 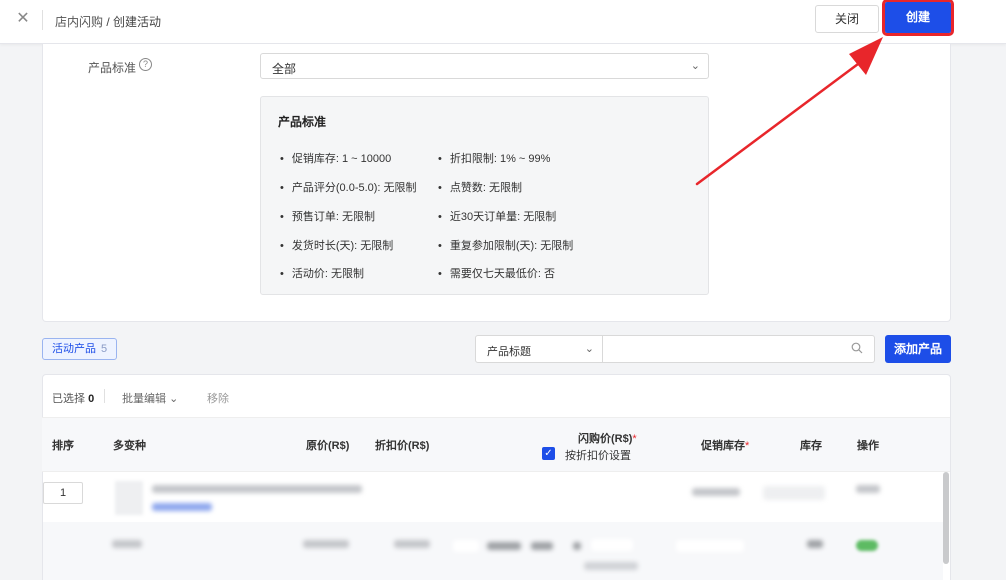 What do you see at coordinates (857, 348) in the screenshot?
I see `search-icon` at bounding box center [857, 348].